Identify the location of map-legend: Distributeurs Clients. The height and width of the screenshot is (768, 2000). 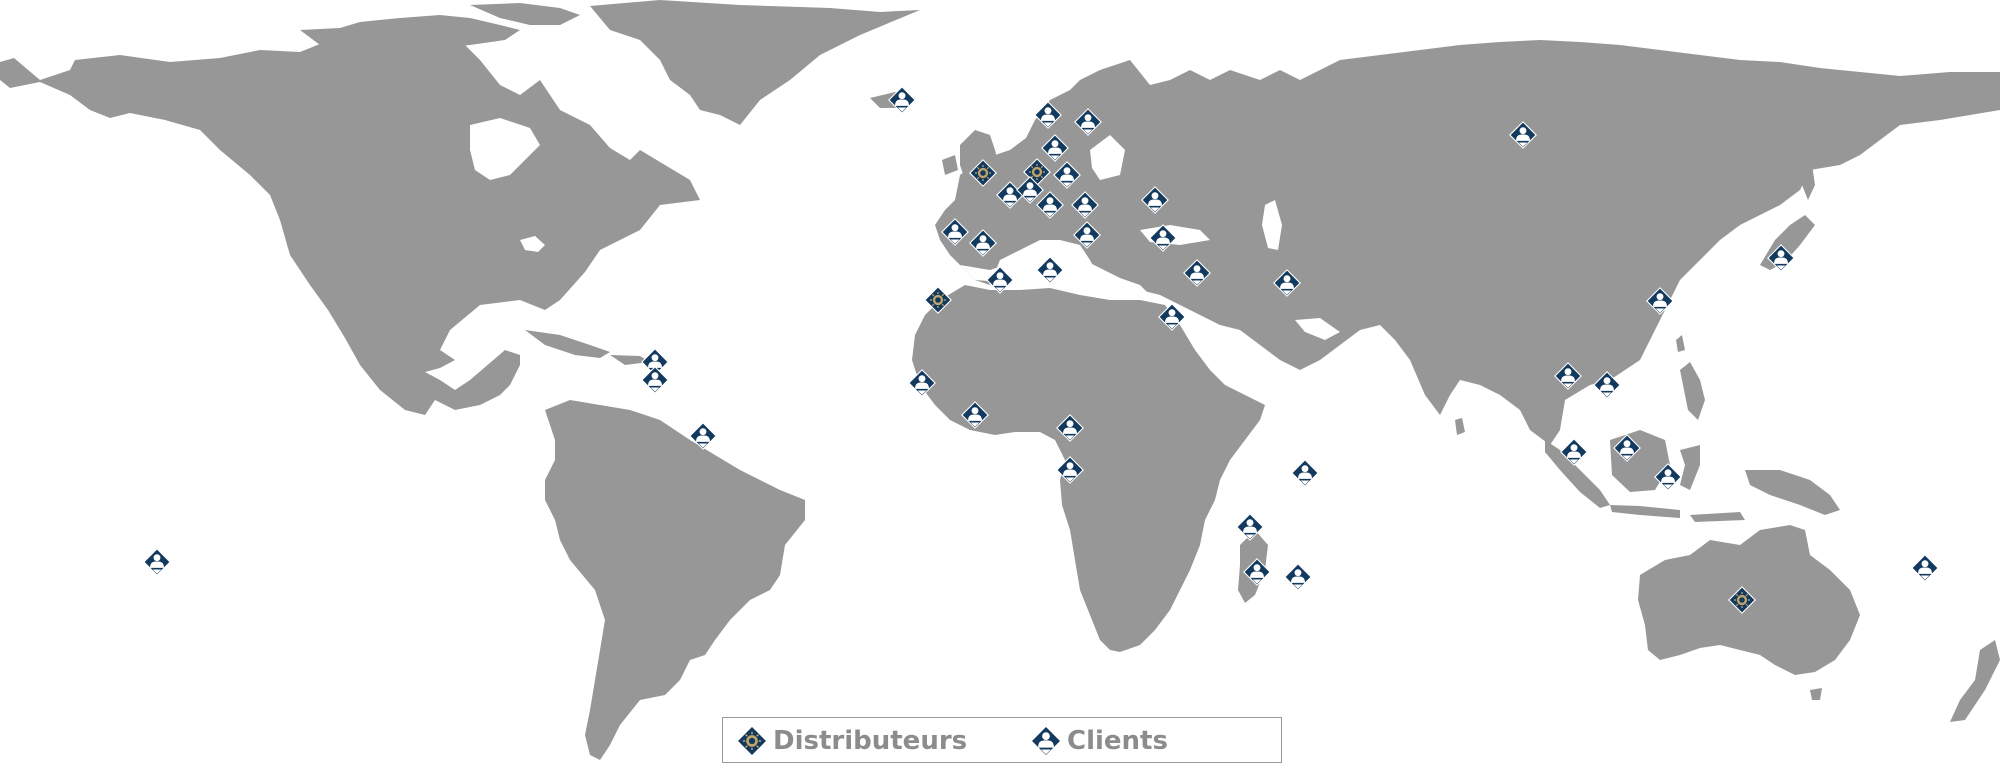
(1002, 740).